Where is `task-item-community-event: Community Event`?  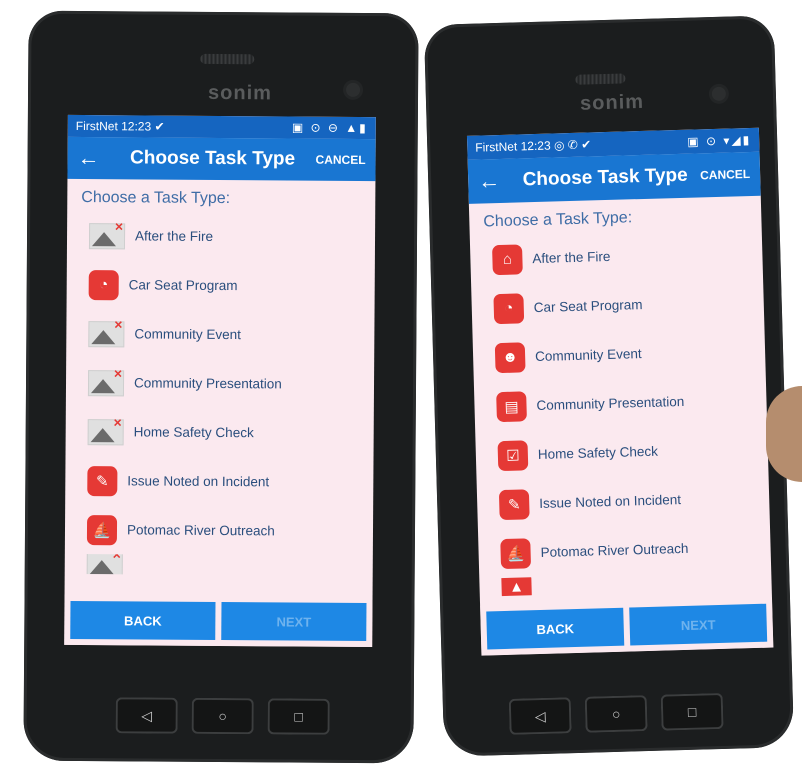
task-item-community-event: Community Event is located at coordinates (220, 334).